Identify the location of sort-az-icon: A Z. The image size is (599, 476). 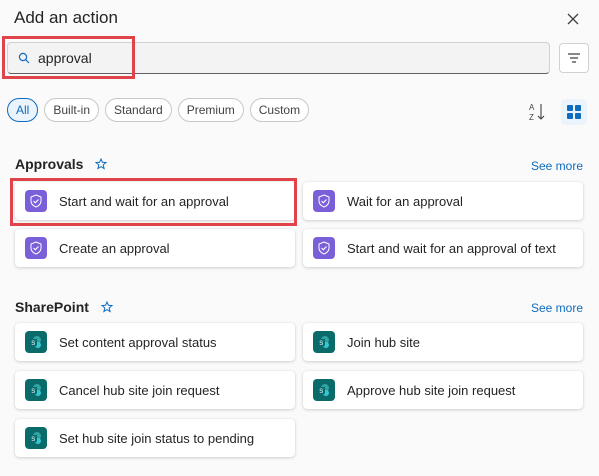
(537, 112).